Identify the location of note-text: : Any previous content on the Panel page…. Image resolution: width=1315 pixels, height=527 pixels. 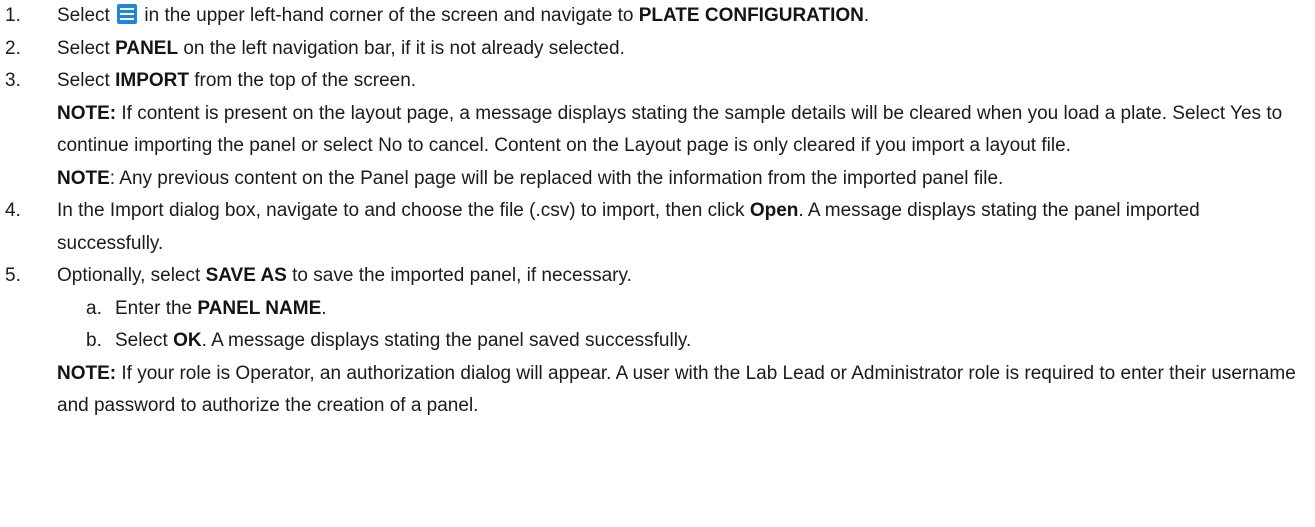
(556, 178).